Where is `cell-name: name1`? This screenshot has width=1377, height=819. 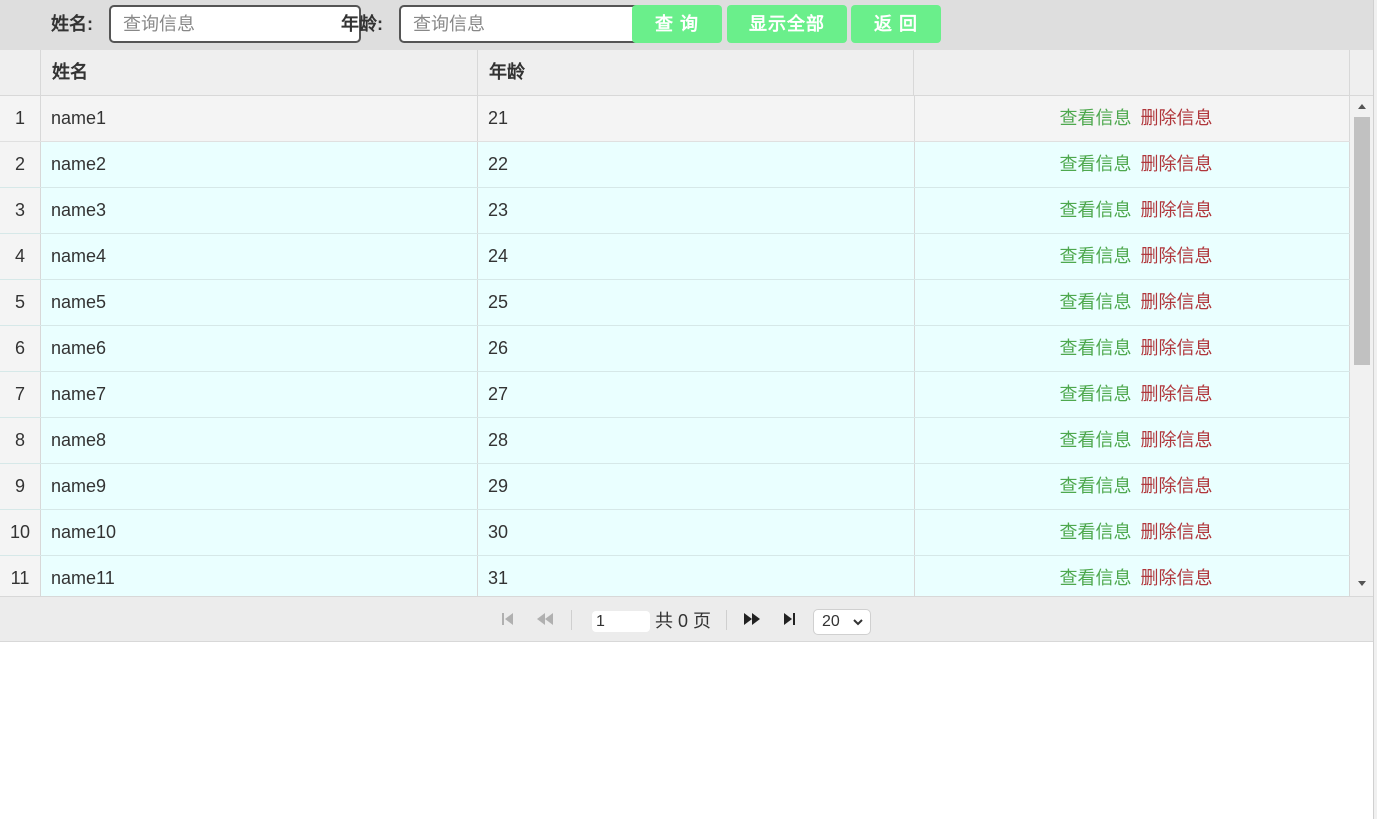 cell-name: name1 is located at coordinates (259, 118).